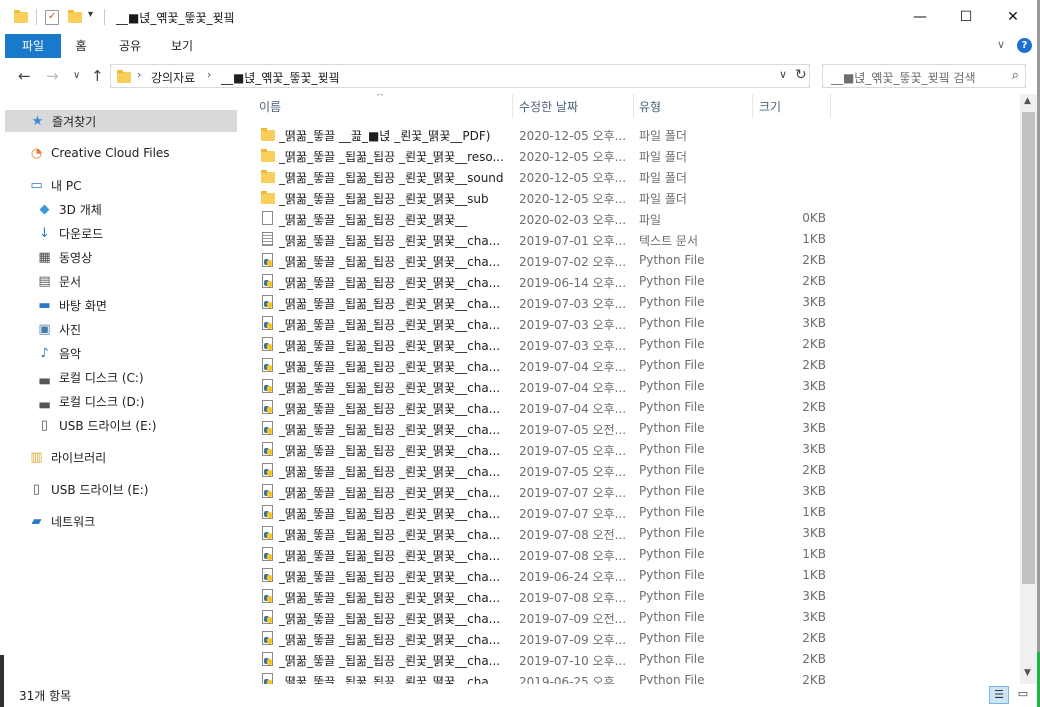  I want to click on nav-item-downloads: ↓ 다운로드, so click(69, 233).